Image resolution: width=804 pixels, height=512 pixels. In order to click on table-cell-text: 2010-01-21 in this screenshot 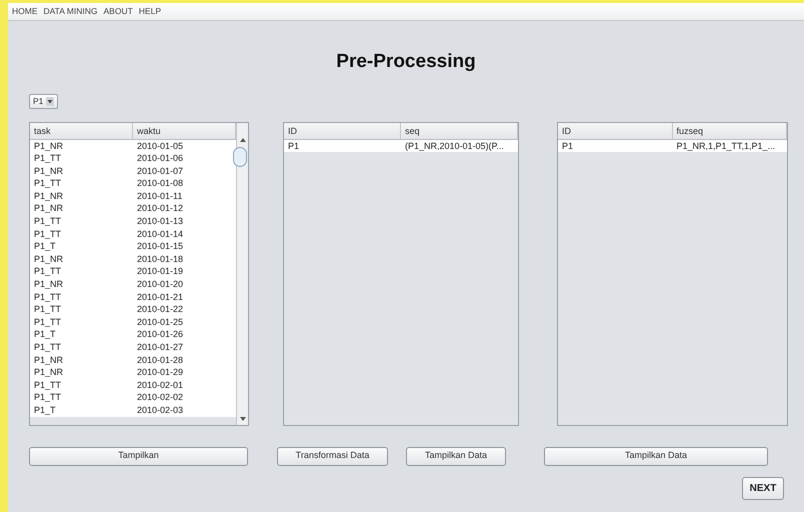, I will do `click(160, 297)`.